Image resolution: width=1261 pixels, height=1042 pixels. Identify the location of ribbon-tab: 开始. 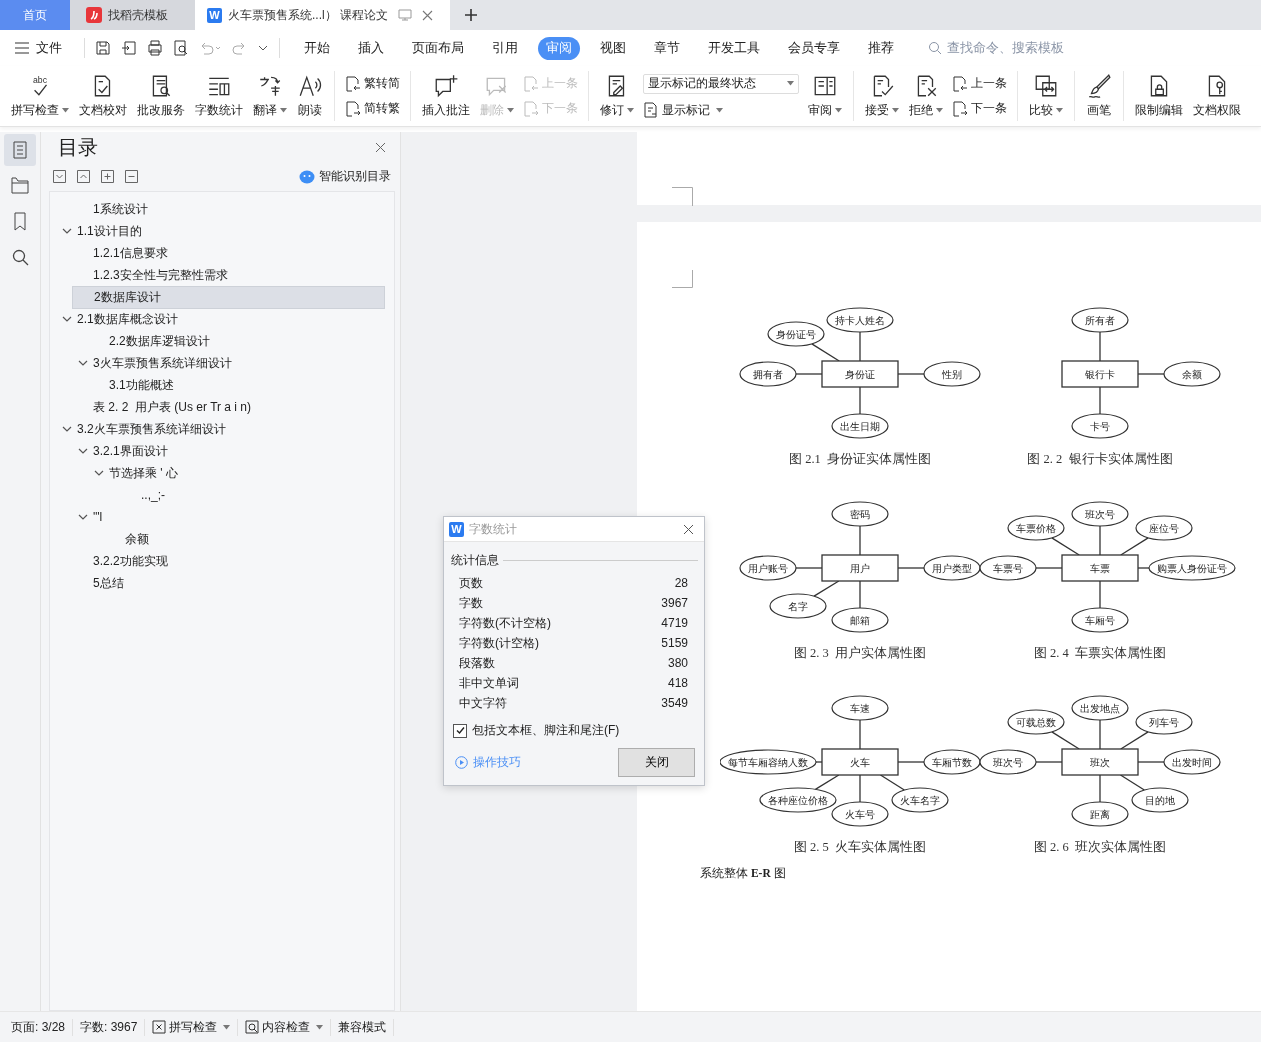
(317, 48).